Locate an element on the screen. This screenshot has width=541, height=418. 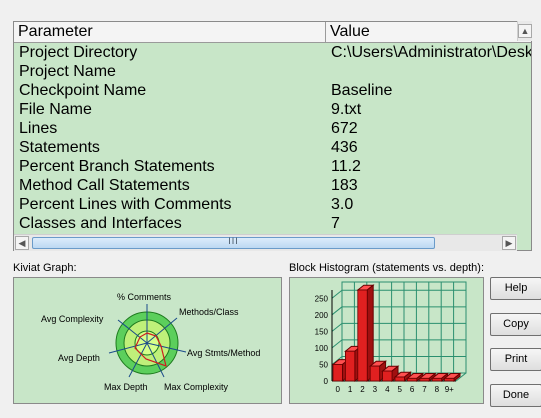
cell-parameter: Checkpoint Name is located at coordinates (83, 90).